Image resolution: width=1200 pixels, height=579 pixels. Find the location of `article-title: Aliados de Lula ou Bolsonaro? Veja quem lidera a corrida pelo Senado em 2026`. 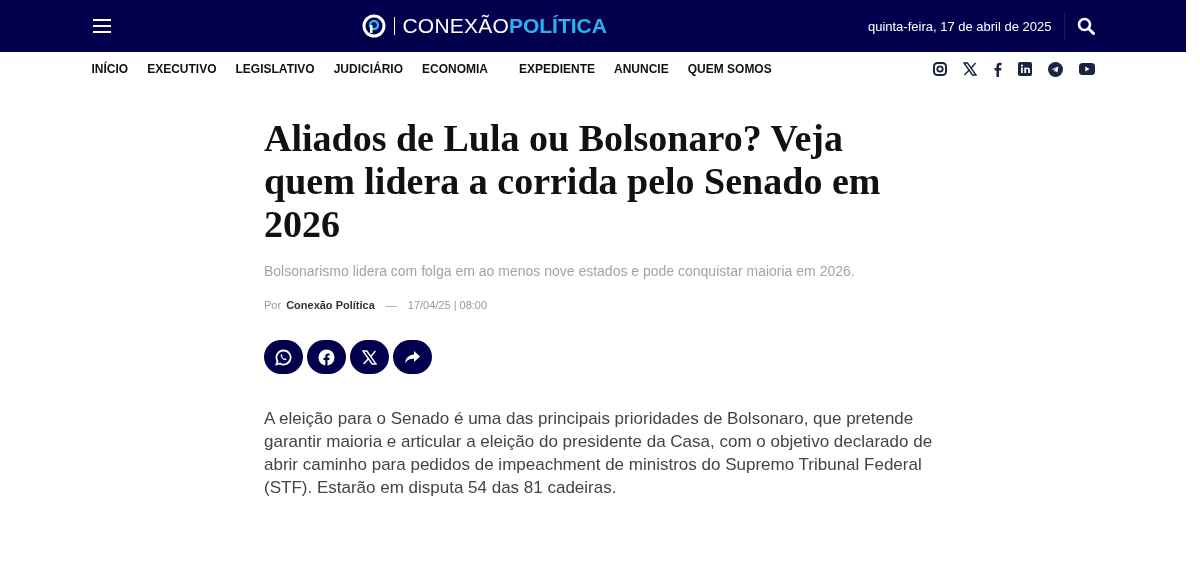

article-title: Aliados de Lula ou Bolsonaro? Veja quem lidera a corrida pelo Senado em 2026 is located at coordinates (573, 181).